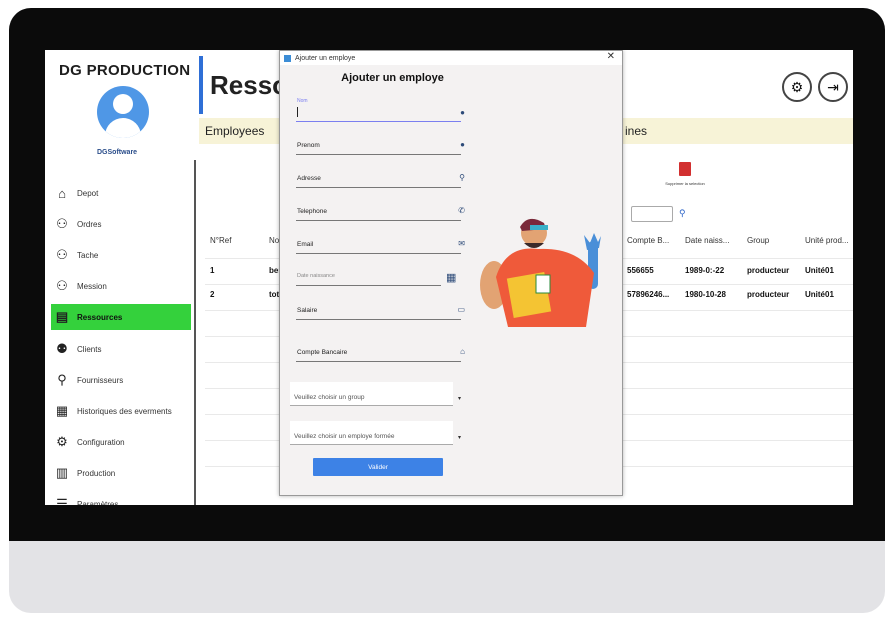 This screenshot has height=621, width=885. Describe the element at coordinates (462, 177) in the screenshot. I see `map-pin-icon: ⚲` at that location.